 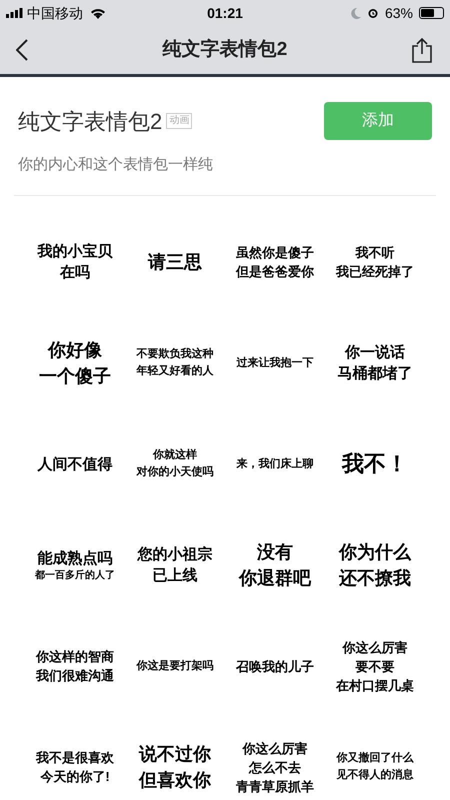 I want to click on sticker: 你这么厉害 要不要 在村口摆几桌, so click(x=375, y=666).